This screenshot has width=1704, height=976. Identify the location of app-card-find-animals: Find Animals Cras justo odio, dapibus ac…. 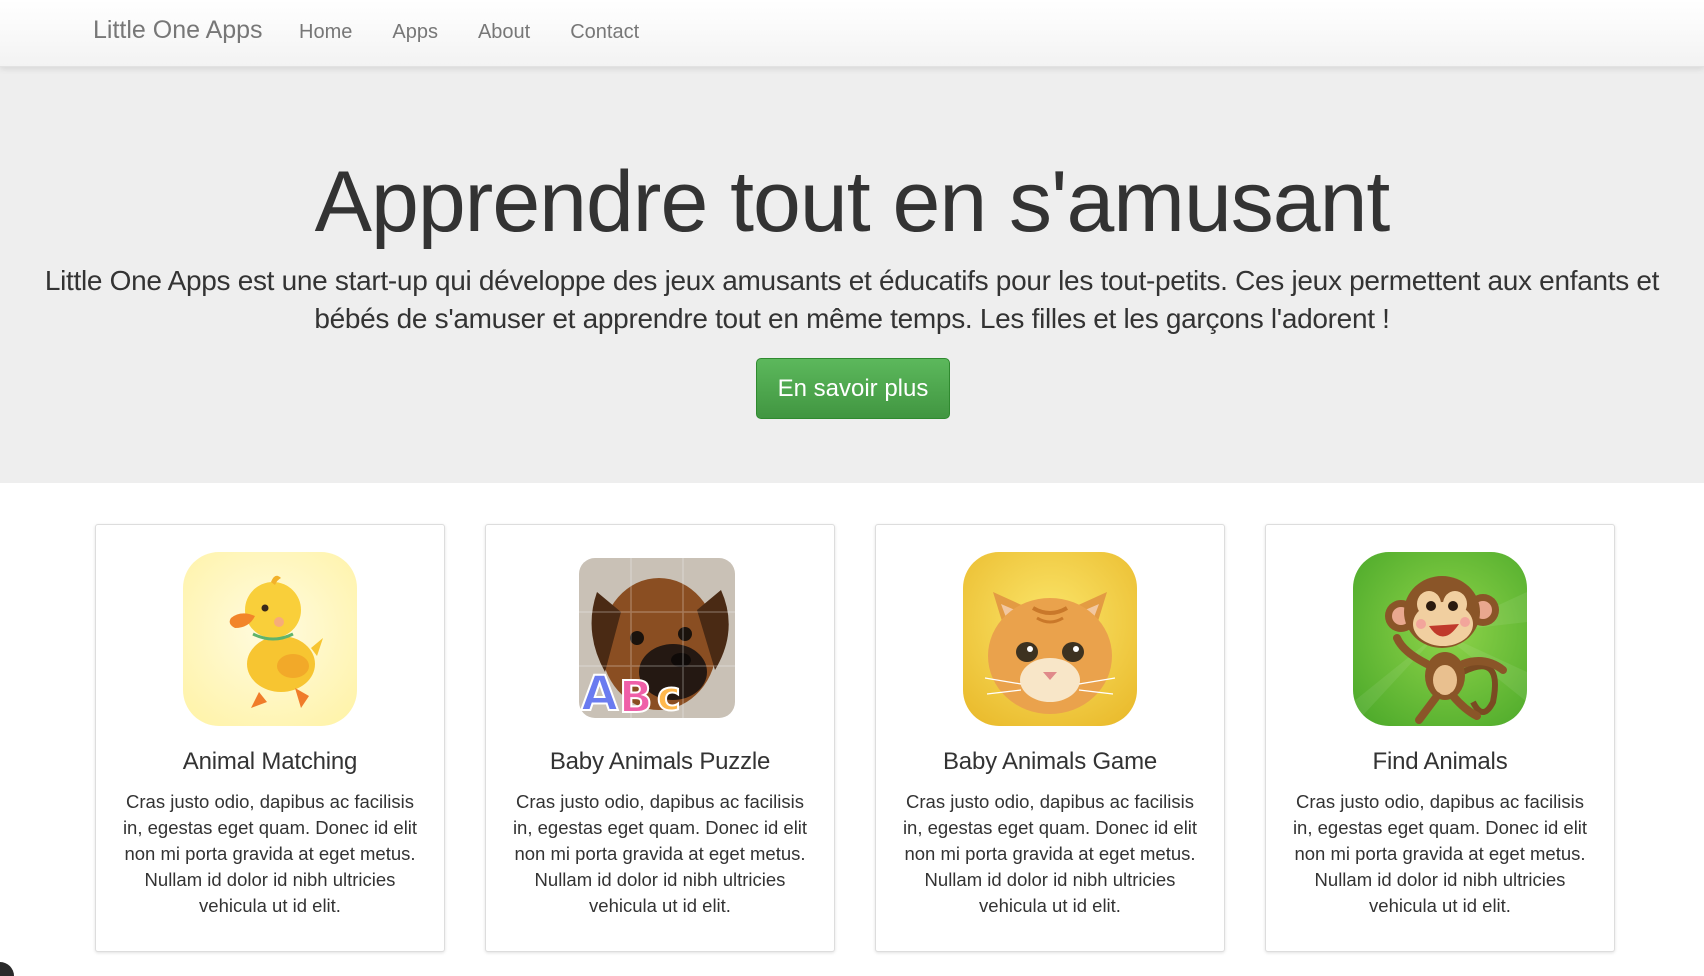
(1440, 738).